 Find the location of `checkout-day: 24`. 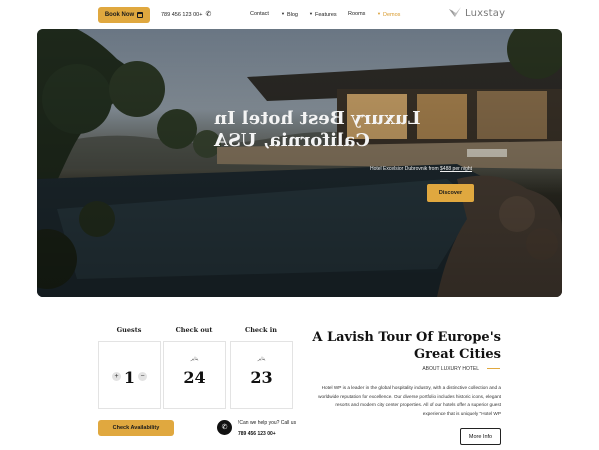

checkout-day: 24 is located at coordinates (194, 377).